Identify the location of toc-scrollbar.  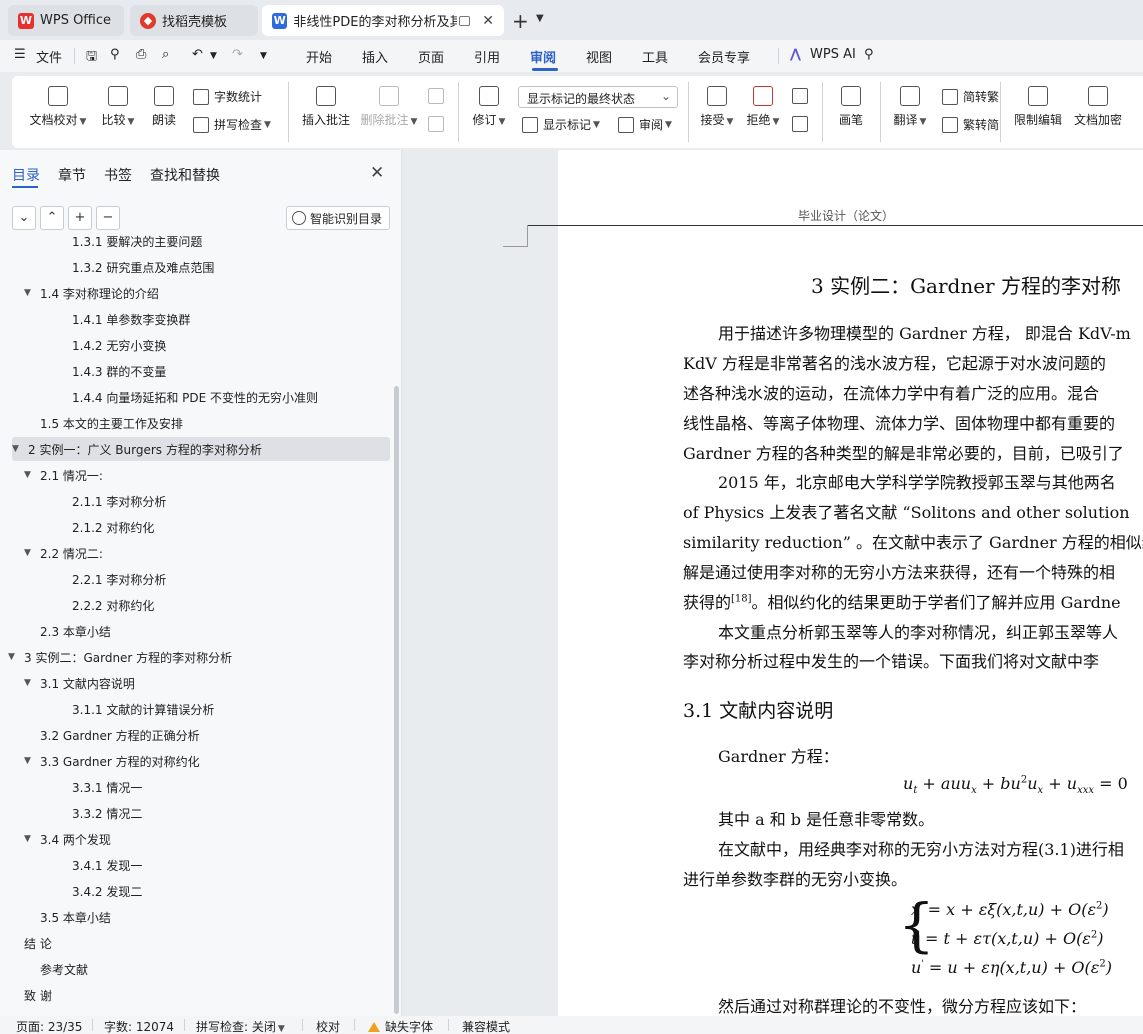
(396, 700).